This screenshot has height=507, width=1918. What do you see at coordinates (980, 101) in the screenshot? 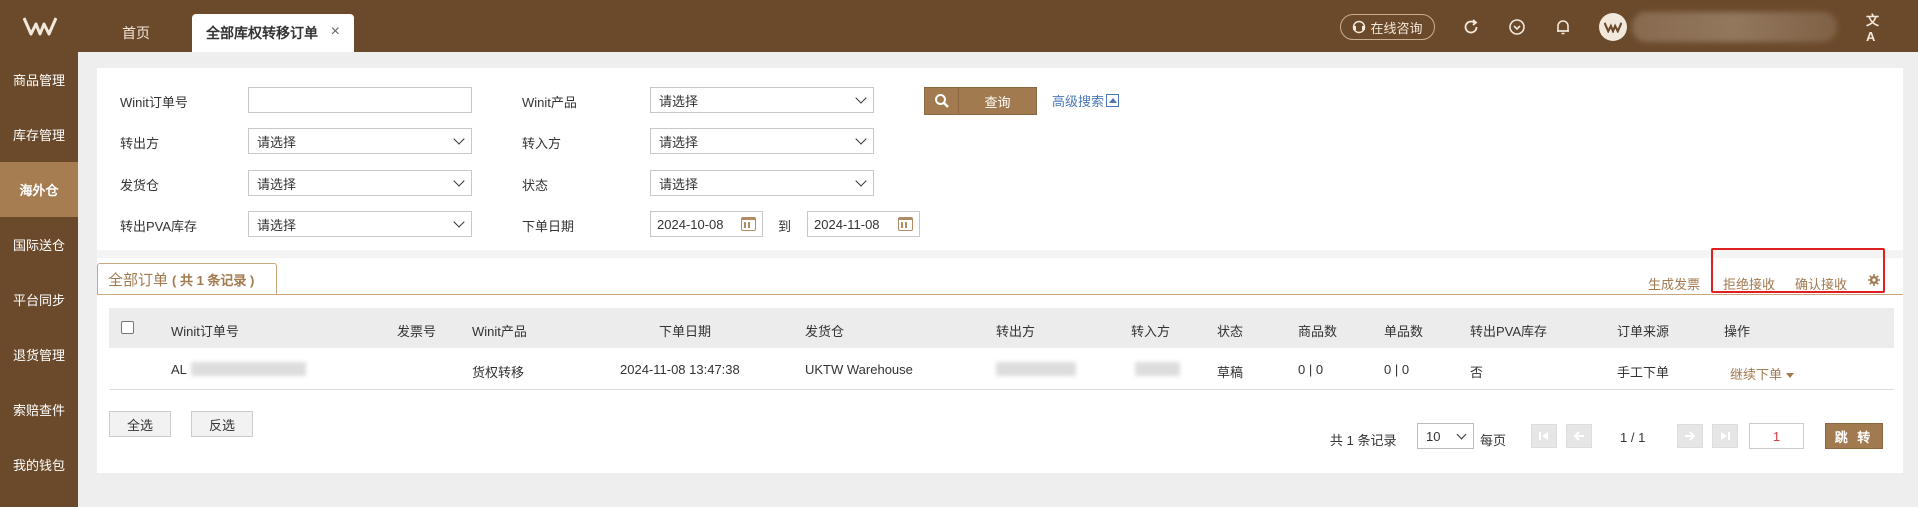
I see `query-button: 查询` at bounding box center [980, 101].